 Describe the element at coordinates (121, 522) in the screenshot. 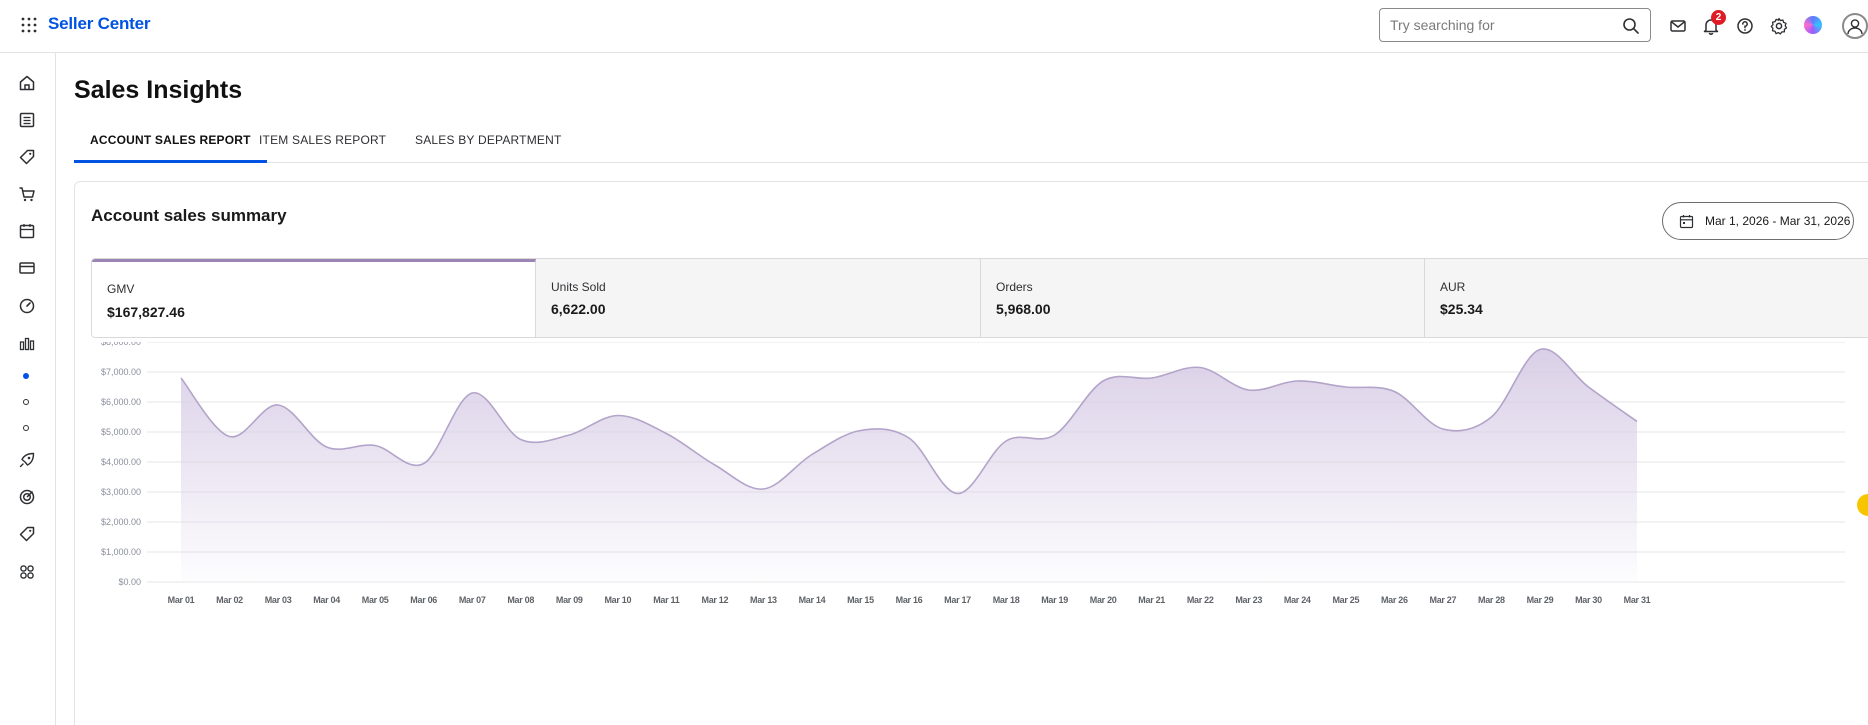

I see `y-tick-label: $2,000.00` at that location.